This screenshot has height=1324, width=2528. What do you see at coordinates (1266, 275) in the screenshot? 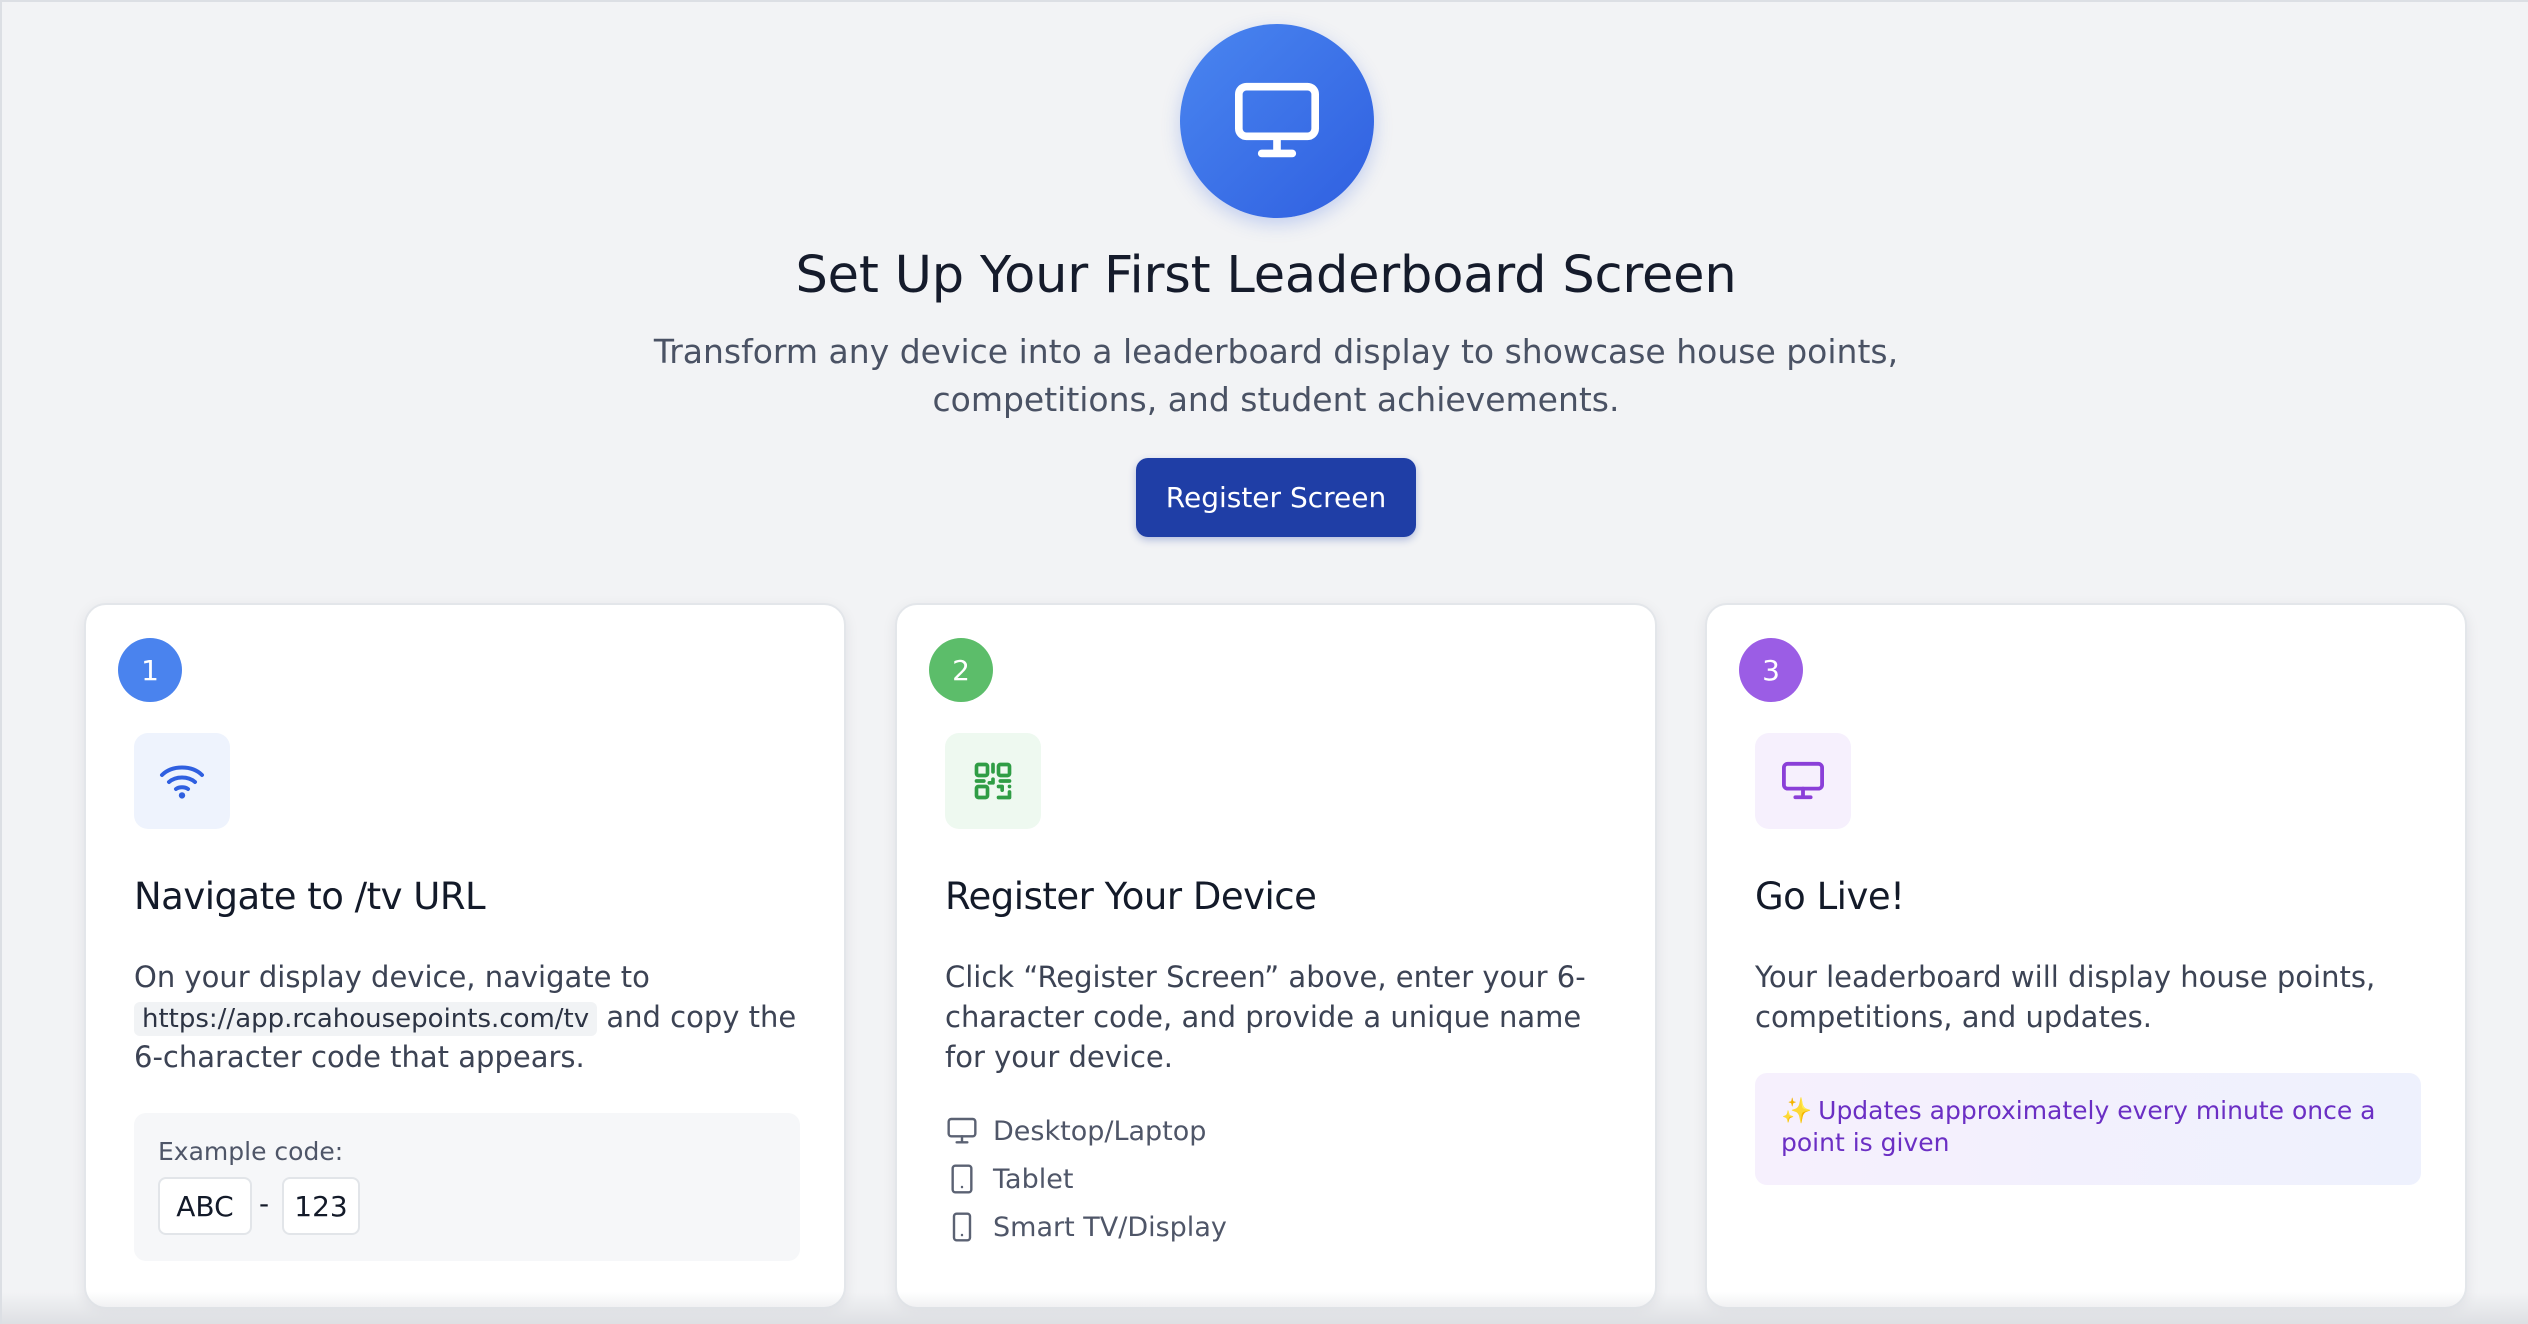
I see `page-title: Set Up Your First Leaderboard Screen` at bounding box center [1266, 275].